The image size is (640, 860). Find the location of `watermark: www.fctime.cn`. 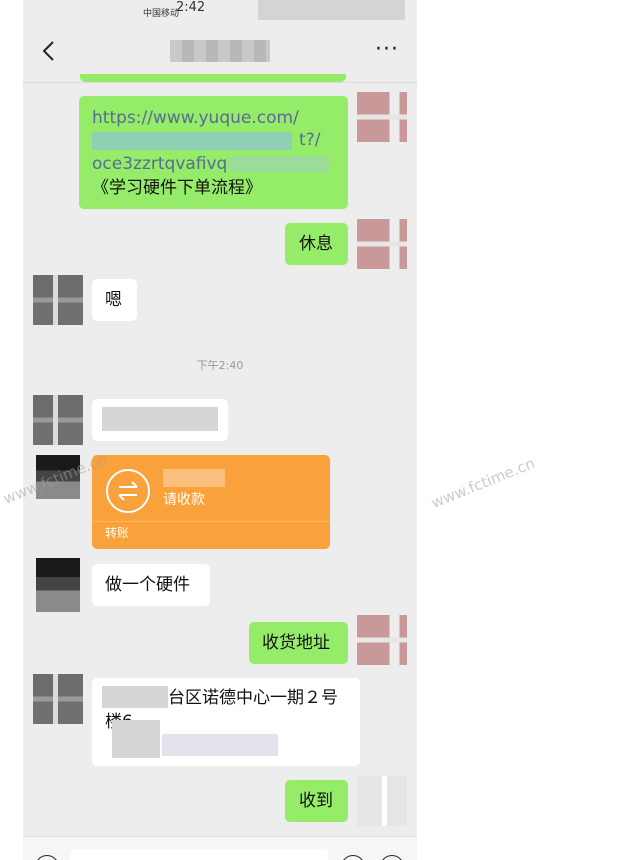

watermark: www.fctime.cn is located at coordinates (483, 483).